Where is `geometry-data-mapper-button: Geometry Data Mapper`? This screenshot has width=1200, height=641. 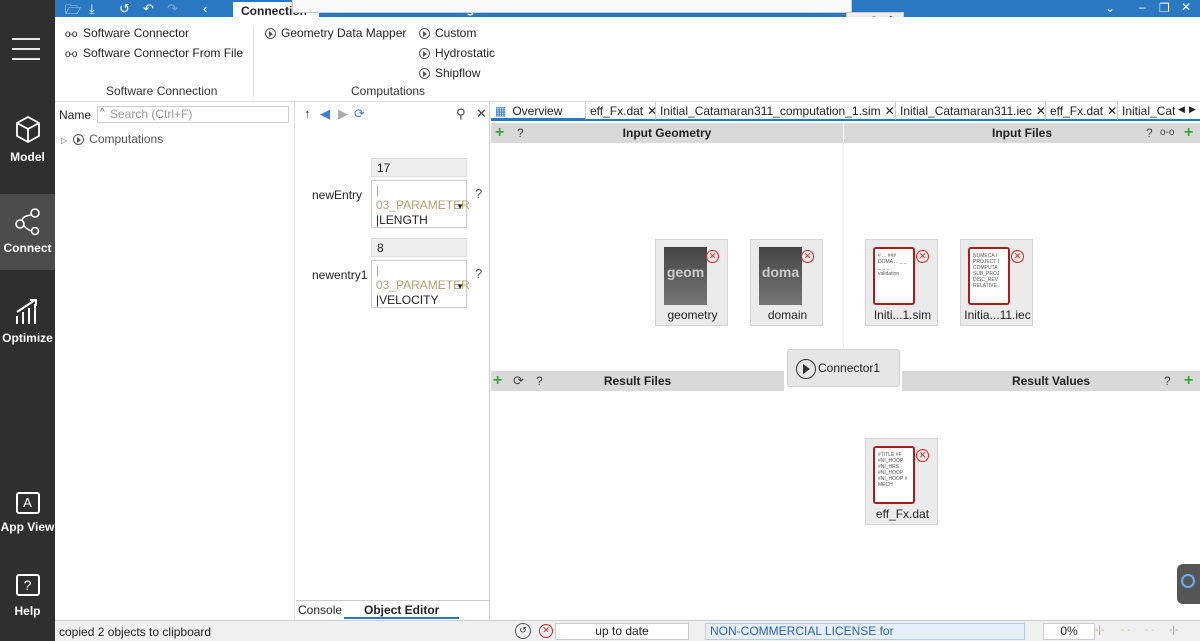
geometry-data-mapper-button: Geometry Data Mapper is located at coordinates (335, 33).